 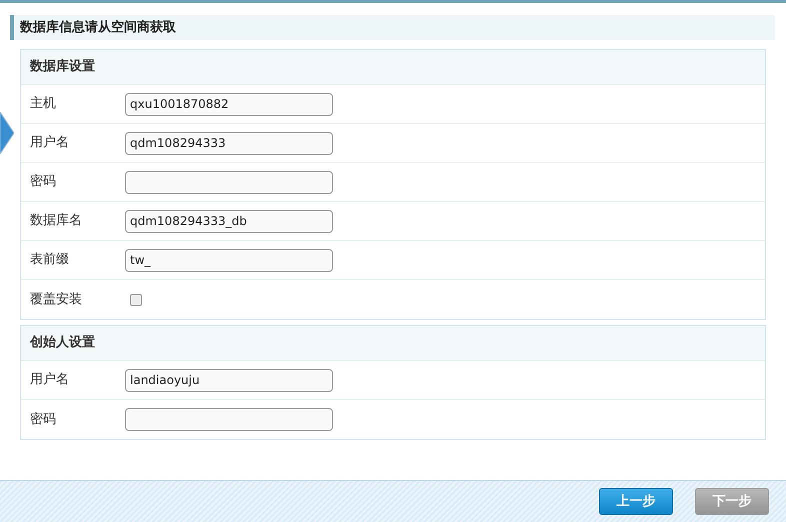 I want to click on input-field: tw_, so click(x=229, y=260).